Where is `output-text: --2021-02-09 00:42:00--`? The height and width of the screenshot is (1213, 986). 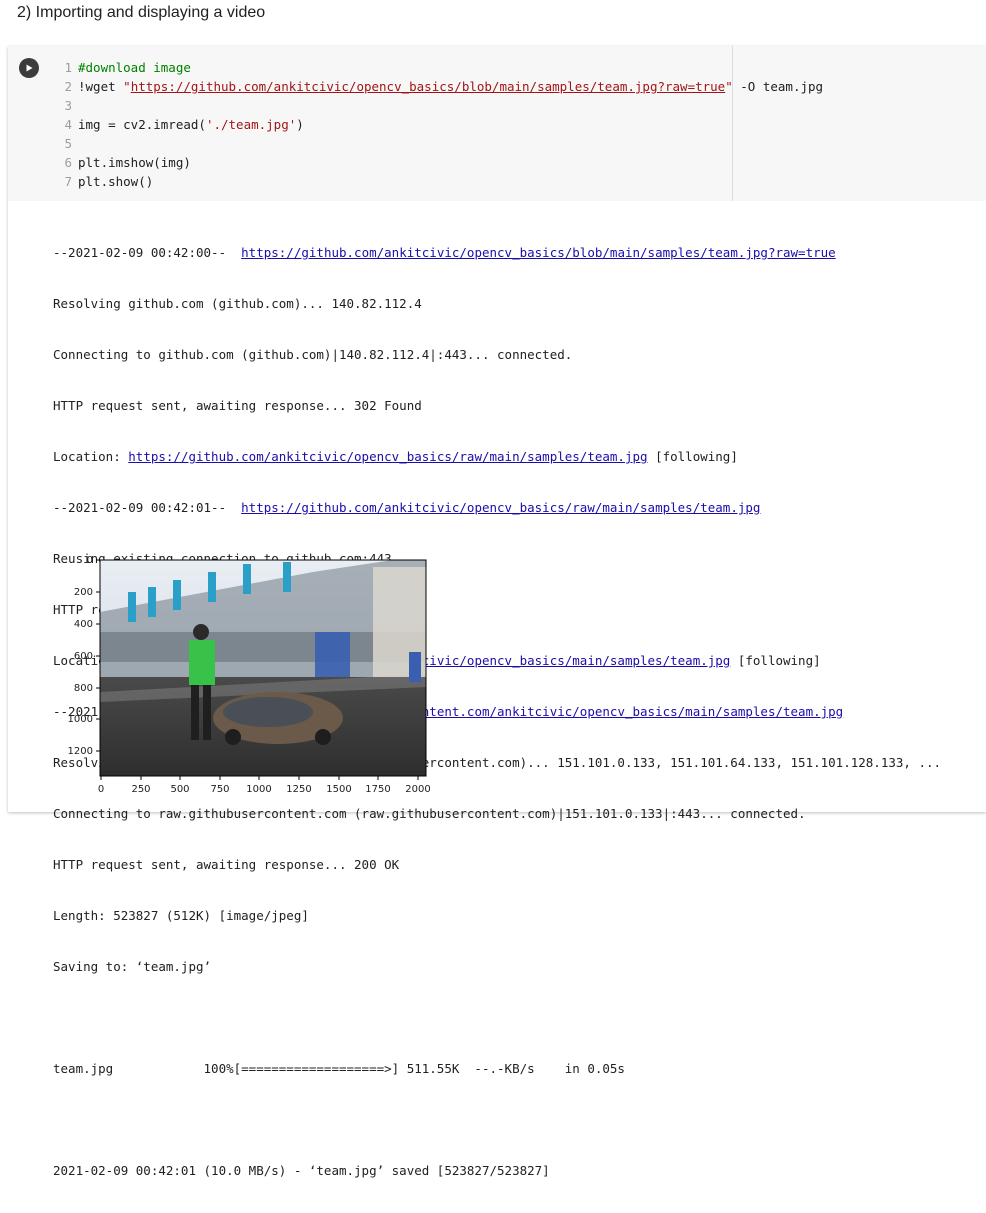 output-text: --2021-02-09 00:42:00-- is located at coordinates (147, 252).